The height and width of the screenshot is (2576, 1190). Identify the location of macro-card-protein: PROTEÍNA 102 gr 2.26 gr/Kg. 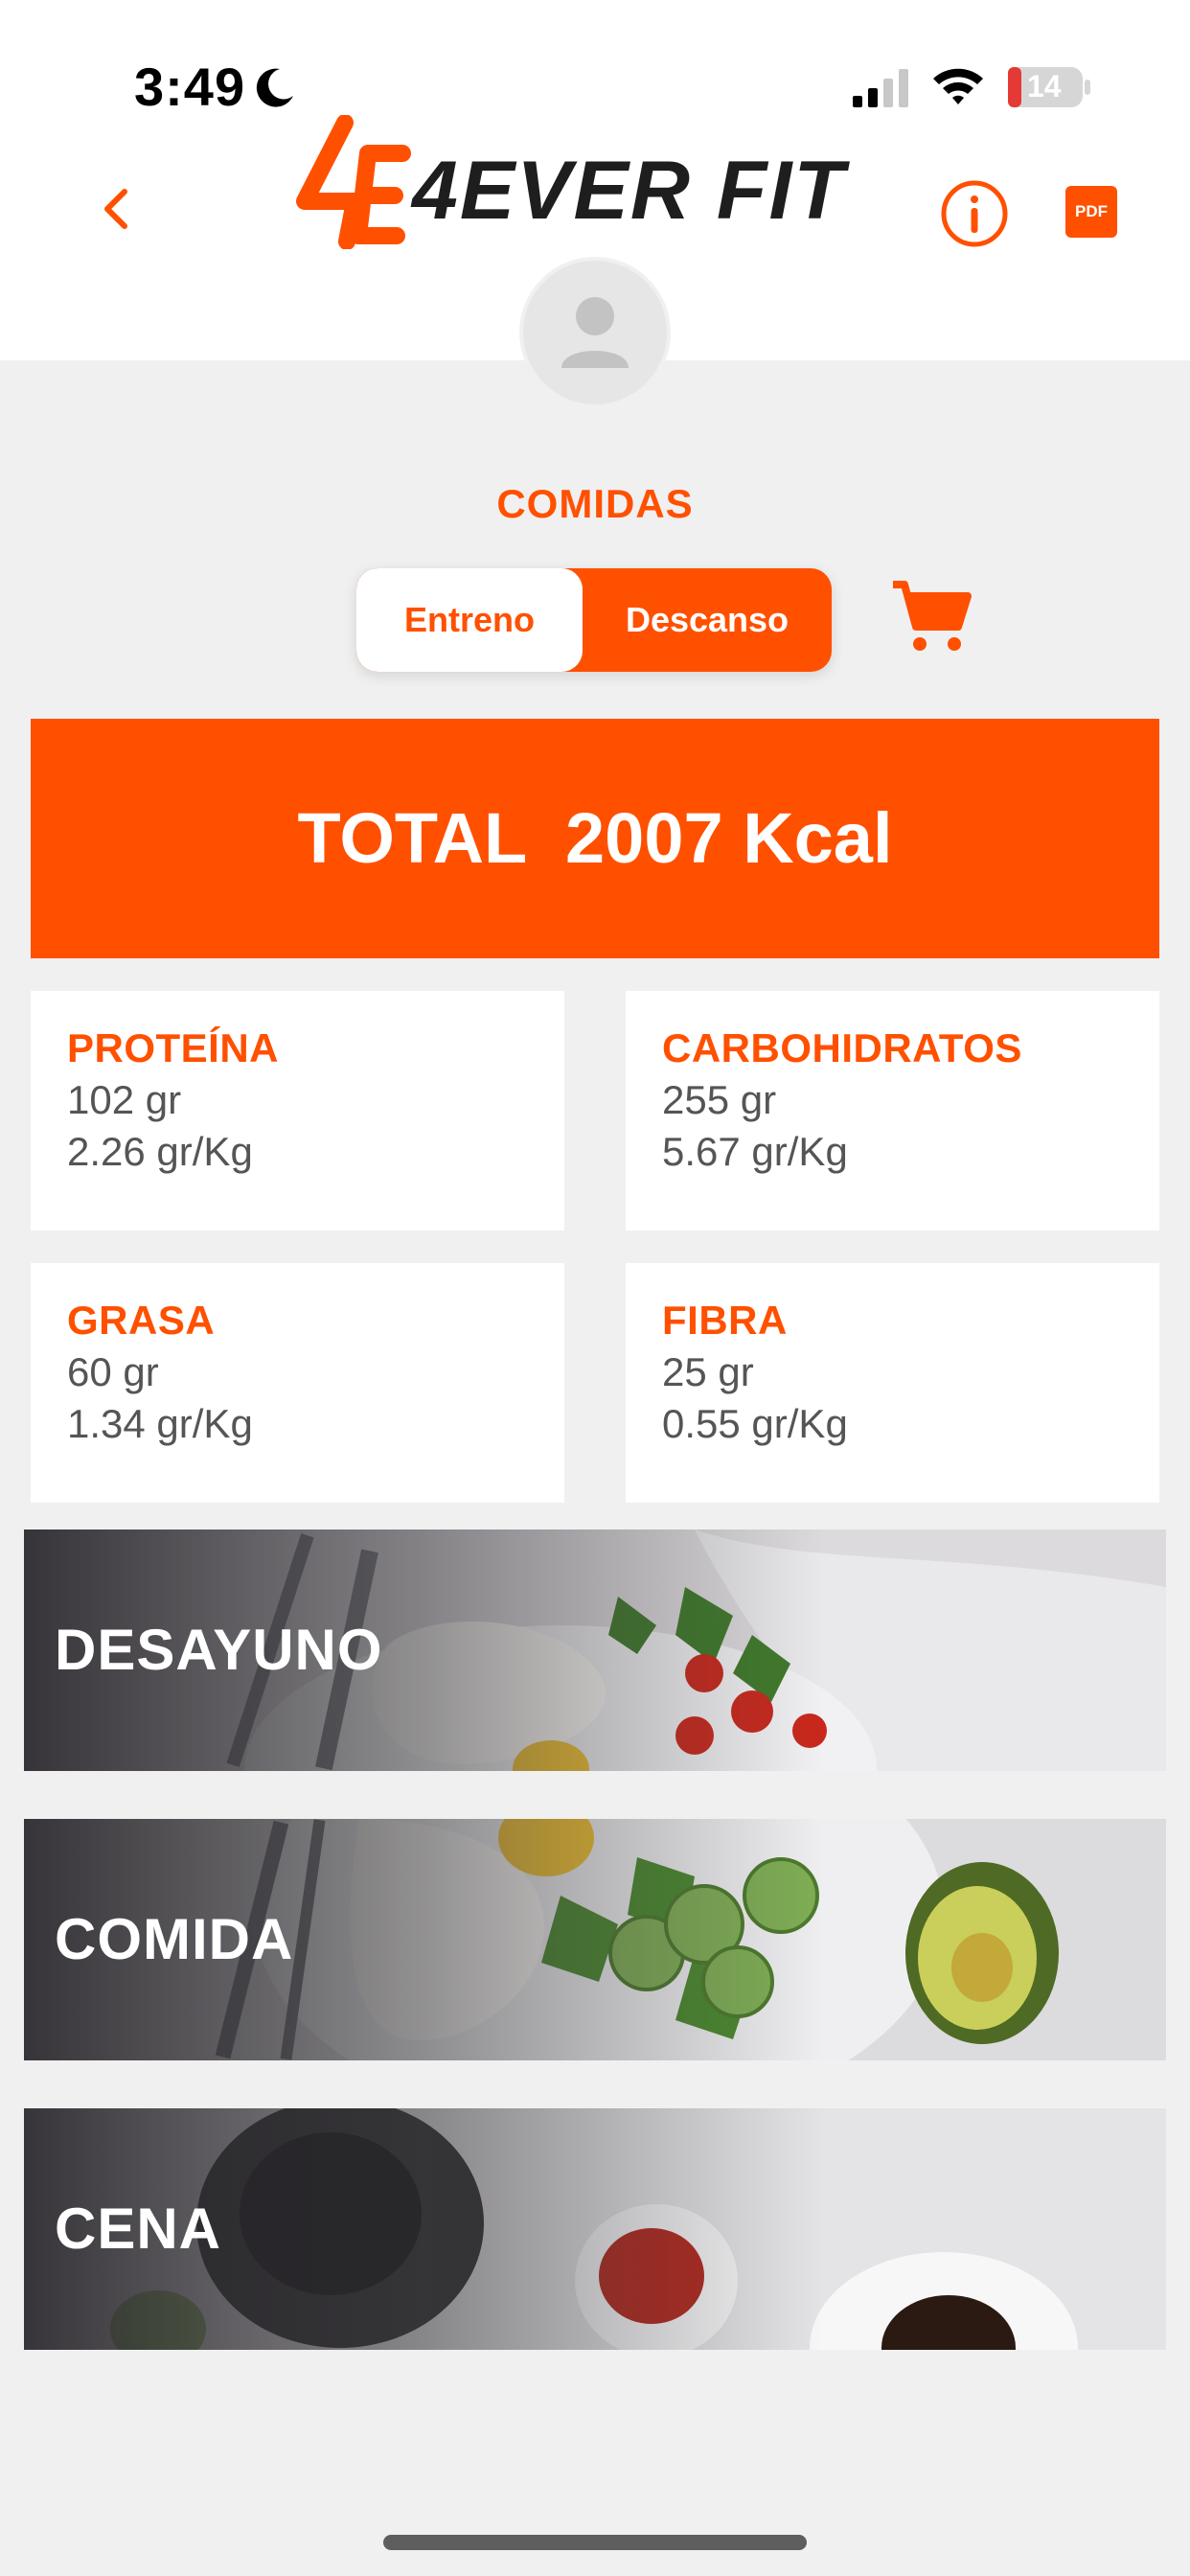
(297, 1110).